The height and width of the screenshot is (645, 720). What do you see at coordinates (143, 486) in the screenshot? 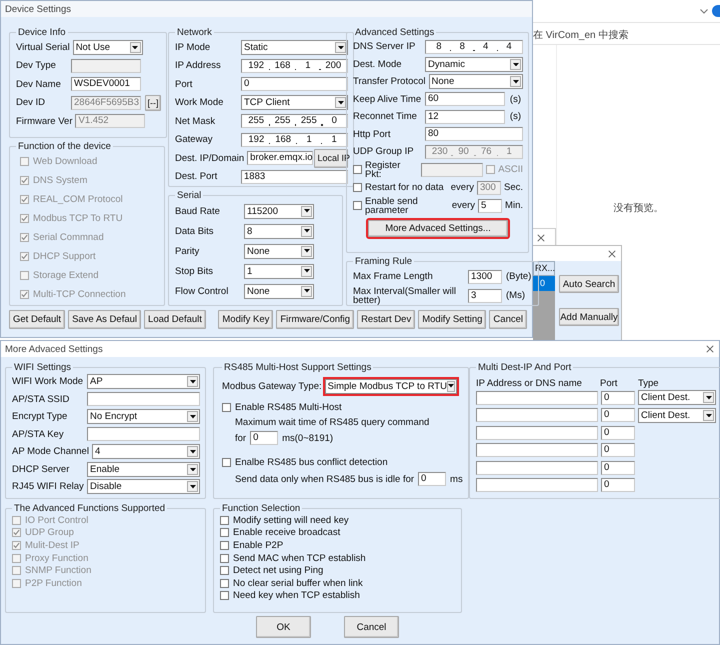
I see `dropdown: Disable` at bounding box center [143, 486].